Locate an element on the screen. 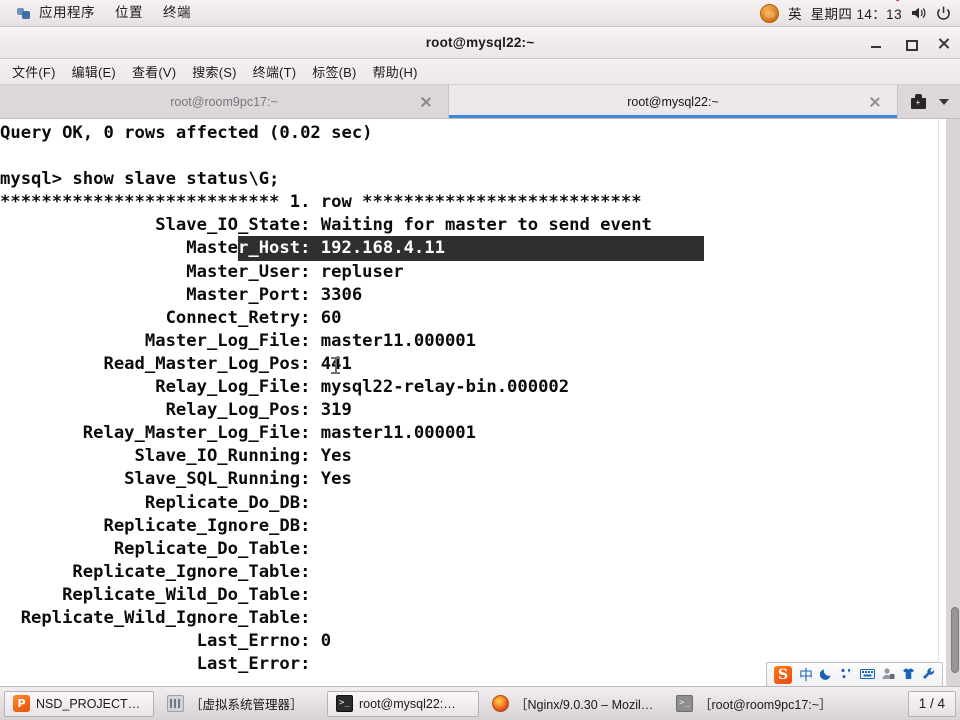  terminal-line: Master_Port: 3306 is located at coordinates (181, 294).